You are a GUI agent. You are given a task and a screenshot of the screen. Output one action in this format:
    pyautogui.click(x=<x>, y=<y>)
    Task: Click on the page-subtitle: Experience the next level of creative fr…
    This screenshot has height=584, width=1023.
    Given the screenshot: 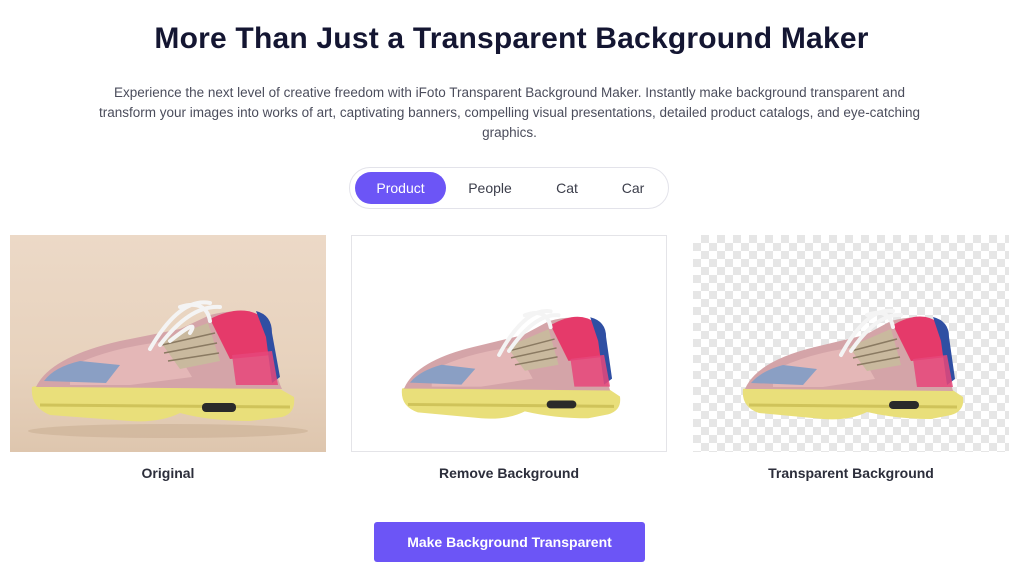 What is the action you would take?
    pyautogui.click(x=509, y=112)
    